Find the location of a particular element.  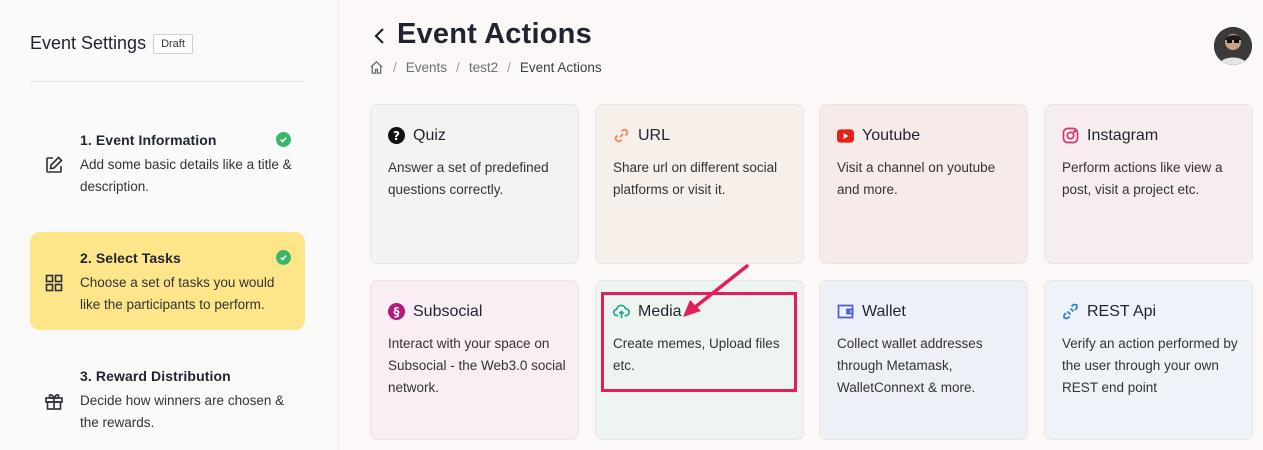

api-icon is located at coordinates (1070, 311).